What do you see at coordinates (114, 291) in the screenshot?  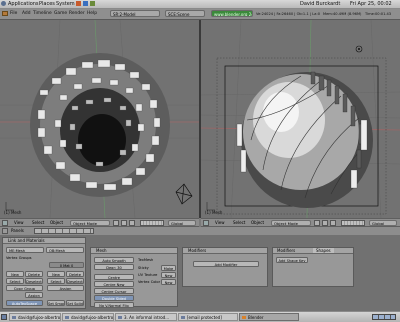 I see `centre-cursor-button: Centre Cursor` at bounding box center [114, 291].